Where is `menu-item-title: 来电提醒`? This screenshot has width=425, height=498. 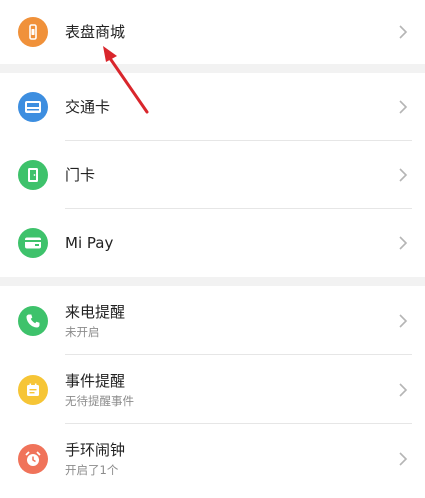
menu-item-title: 来电提醒 is located at coordinates (95, 311).